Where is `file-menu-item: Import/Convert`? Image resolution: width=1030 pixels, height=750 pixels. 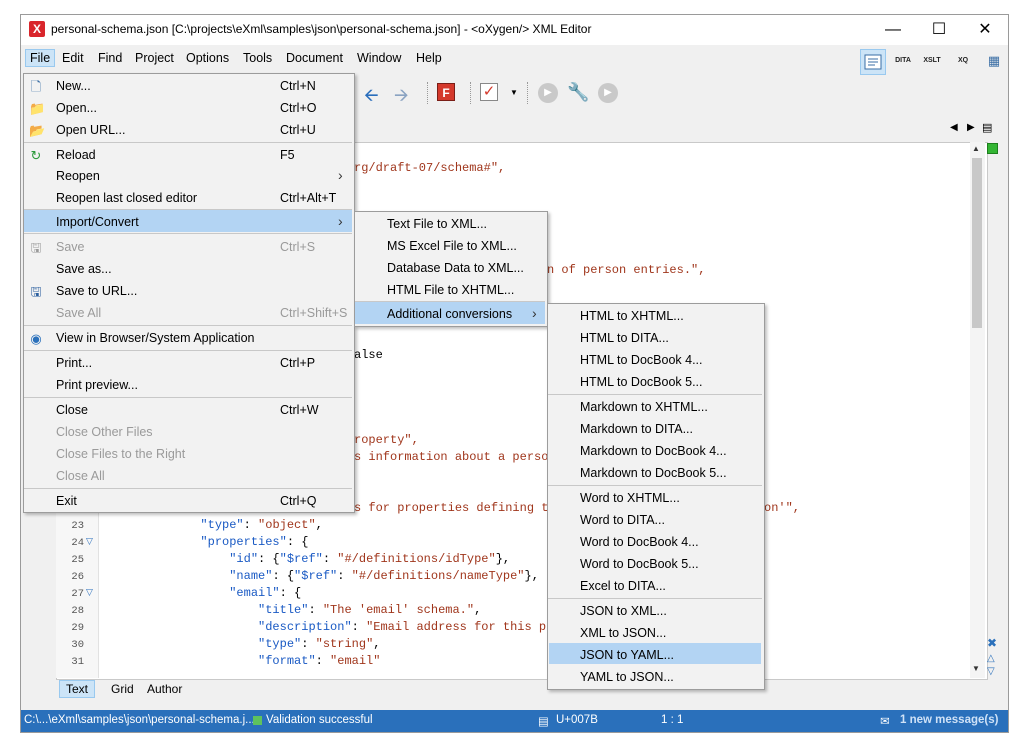 file-menu-item: Import/Convert is located at coordinates (97, 222).